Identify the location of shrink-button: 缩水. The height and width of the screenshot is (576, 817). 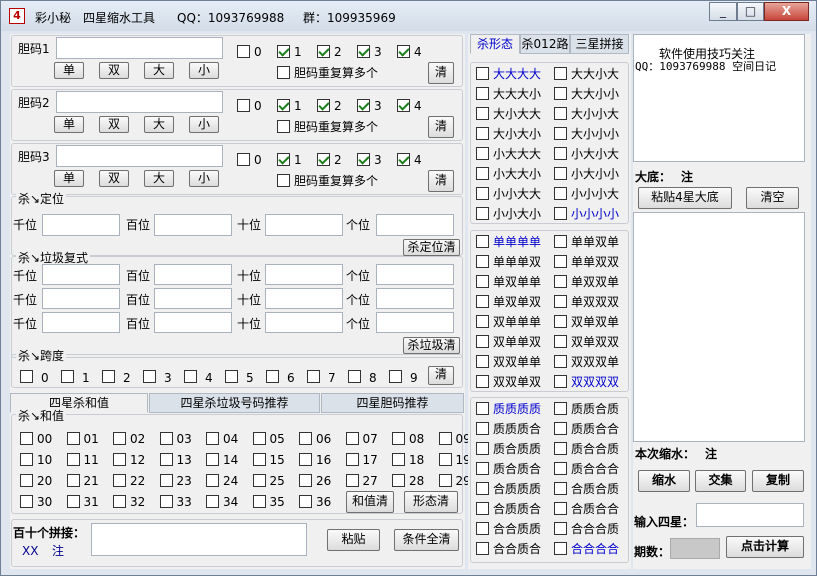
(664, 481).